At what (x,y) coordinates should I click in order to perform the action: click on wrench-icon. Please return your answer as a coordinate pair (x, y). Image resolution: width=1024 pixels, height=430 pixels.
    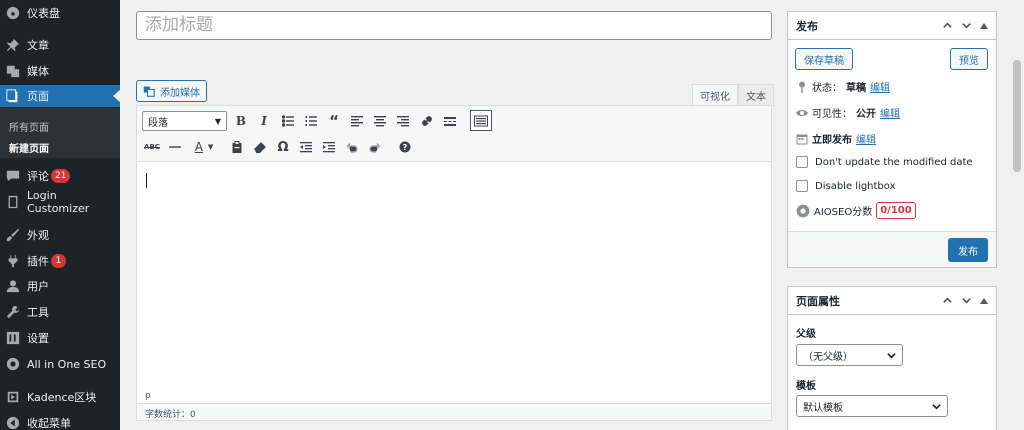
    Looking at the image, I should click on (13, 312).